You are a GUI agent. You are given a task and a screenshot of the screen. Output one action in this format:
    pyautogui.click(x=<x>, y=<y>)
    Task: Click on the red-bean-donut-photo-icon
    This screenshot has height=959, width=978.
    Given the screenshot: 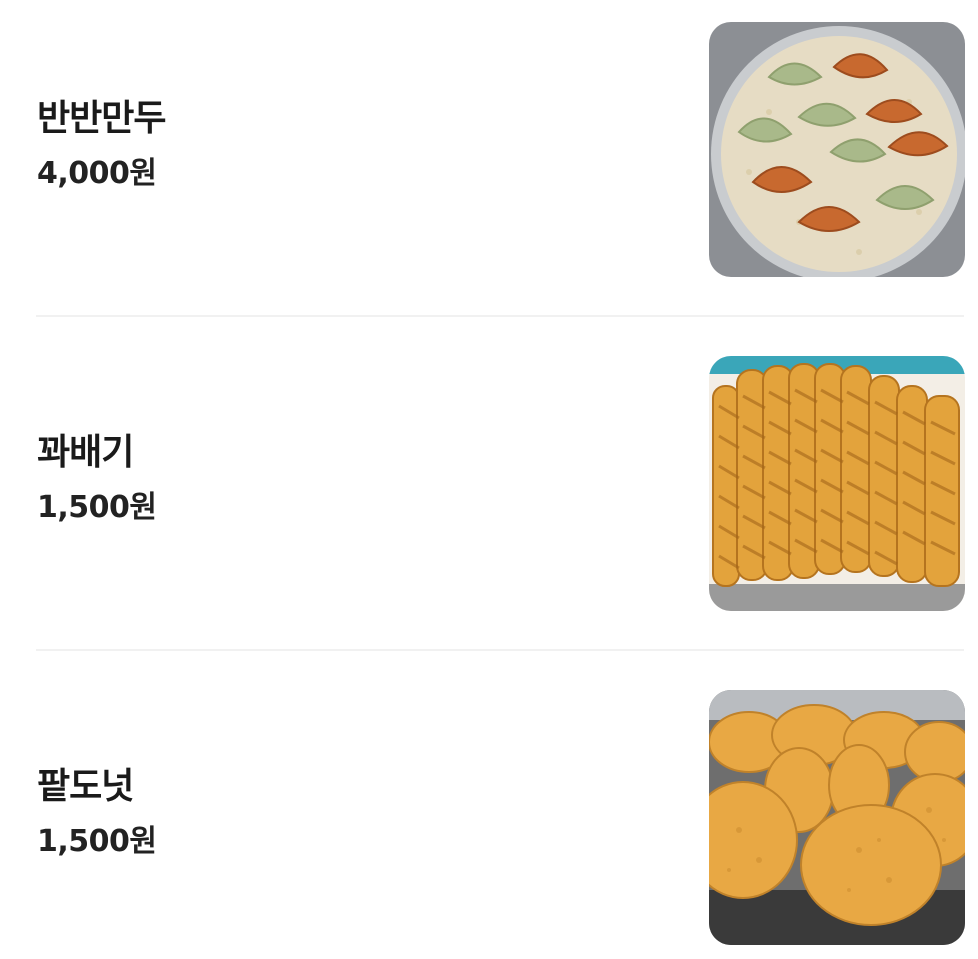 What is the action you would take?
    pyautogui.click(x=837, y=817)
    